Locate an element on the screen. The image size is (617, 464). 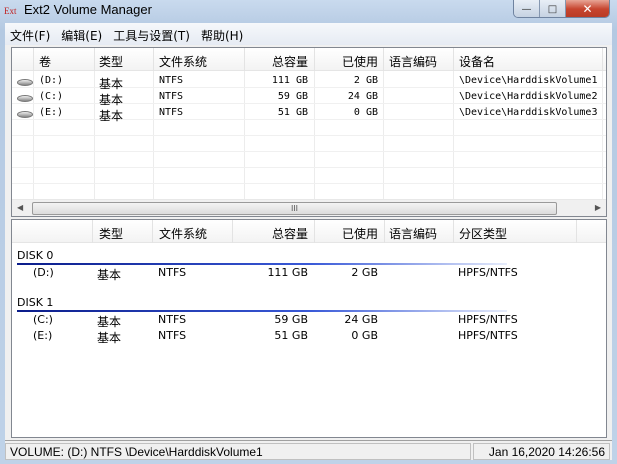
col-device: 设备名 is located at coordinates (477, 61).